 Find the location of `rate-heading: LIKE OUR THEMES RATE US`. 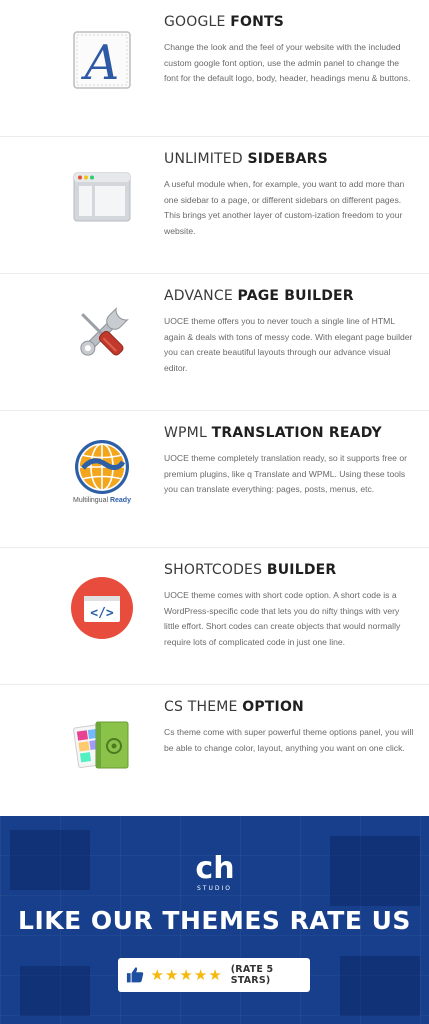

rate-heading: LIKE OUR THEMES RATE US is located at coordinates (214, 920).